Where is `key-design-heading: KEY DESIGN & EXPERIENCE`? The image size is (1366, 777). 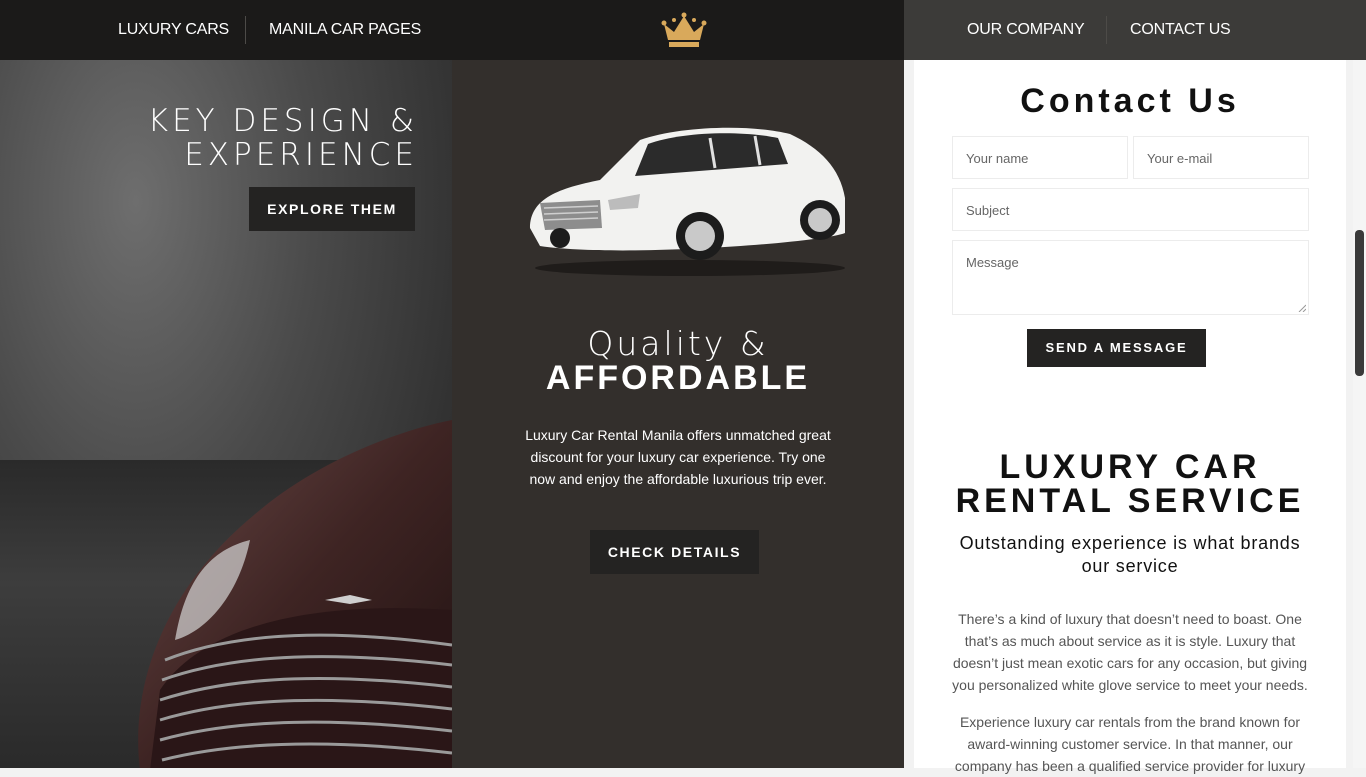
key-design-heading: KEY DESIGN & EXPERIENCE is located at coordinates (283, 138).